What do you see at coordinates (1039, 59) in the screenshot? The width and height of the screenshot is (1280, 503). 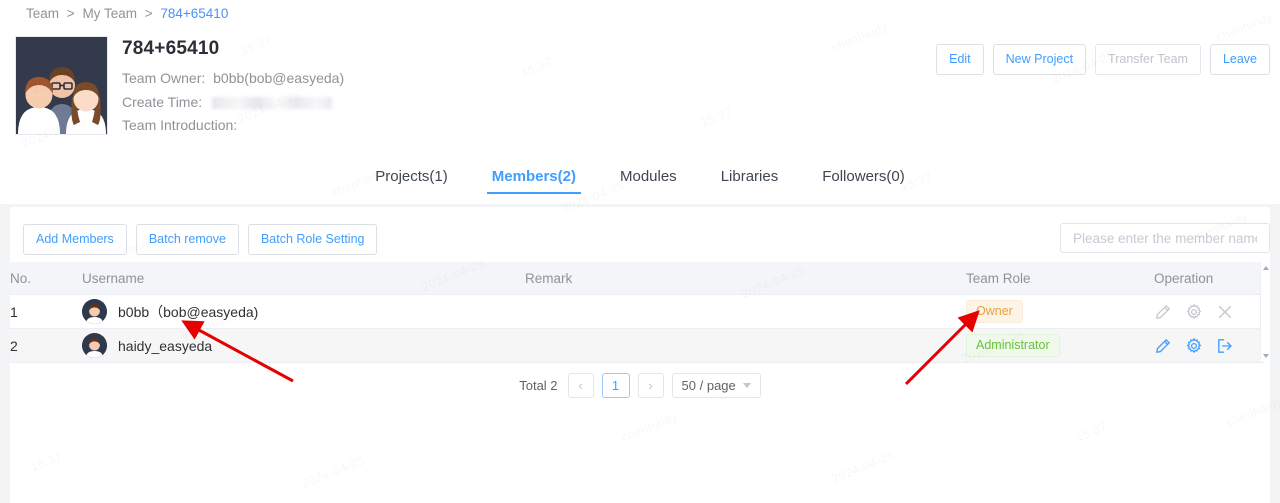 I see `new-project-button: New Project` at bounding box center [1039, 59].